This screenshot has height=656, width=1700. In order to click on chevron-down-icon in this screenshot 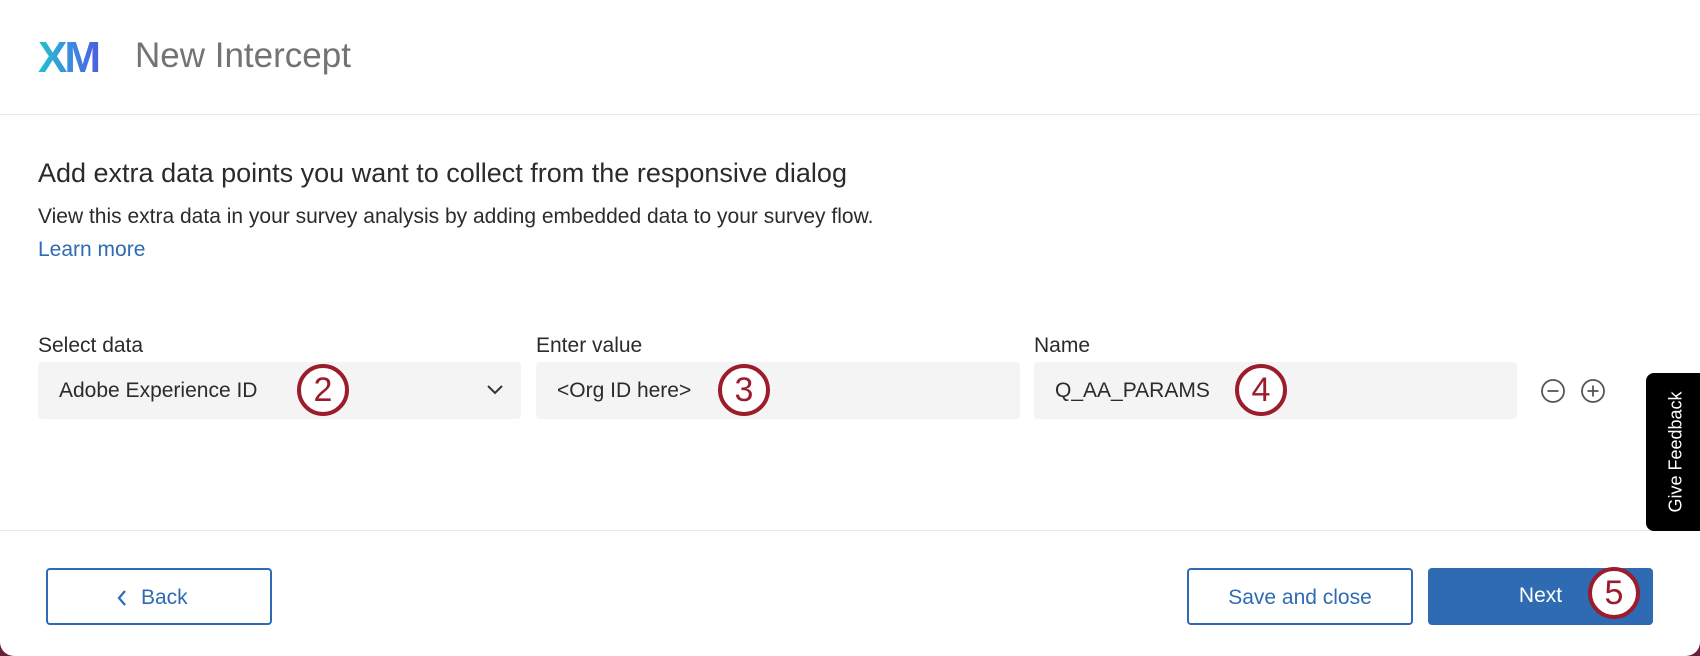, I will do `click(495, 390)`.